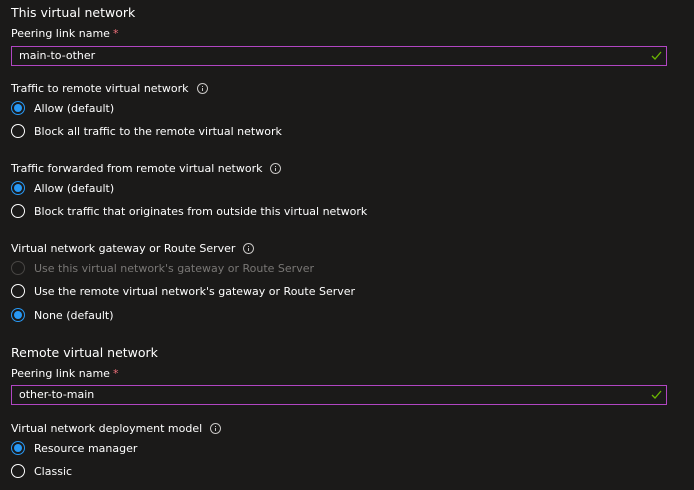 The image size is (694, 490). What do you see at coordinates (74, 108) in the screenshot?
I see `traffic-to-remote-allow-label: Allow (default)` at bounding box center [74, 108].